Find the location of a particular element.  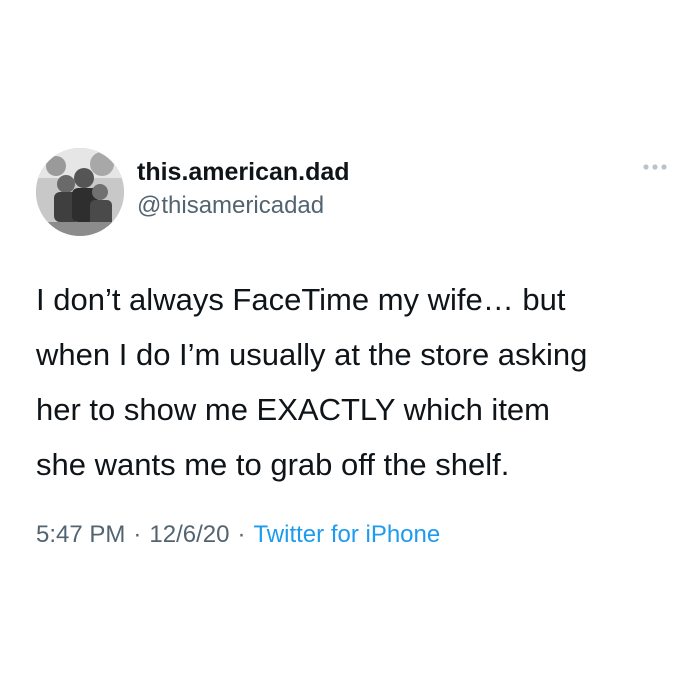

avatar is located at coordinates (80, 192).